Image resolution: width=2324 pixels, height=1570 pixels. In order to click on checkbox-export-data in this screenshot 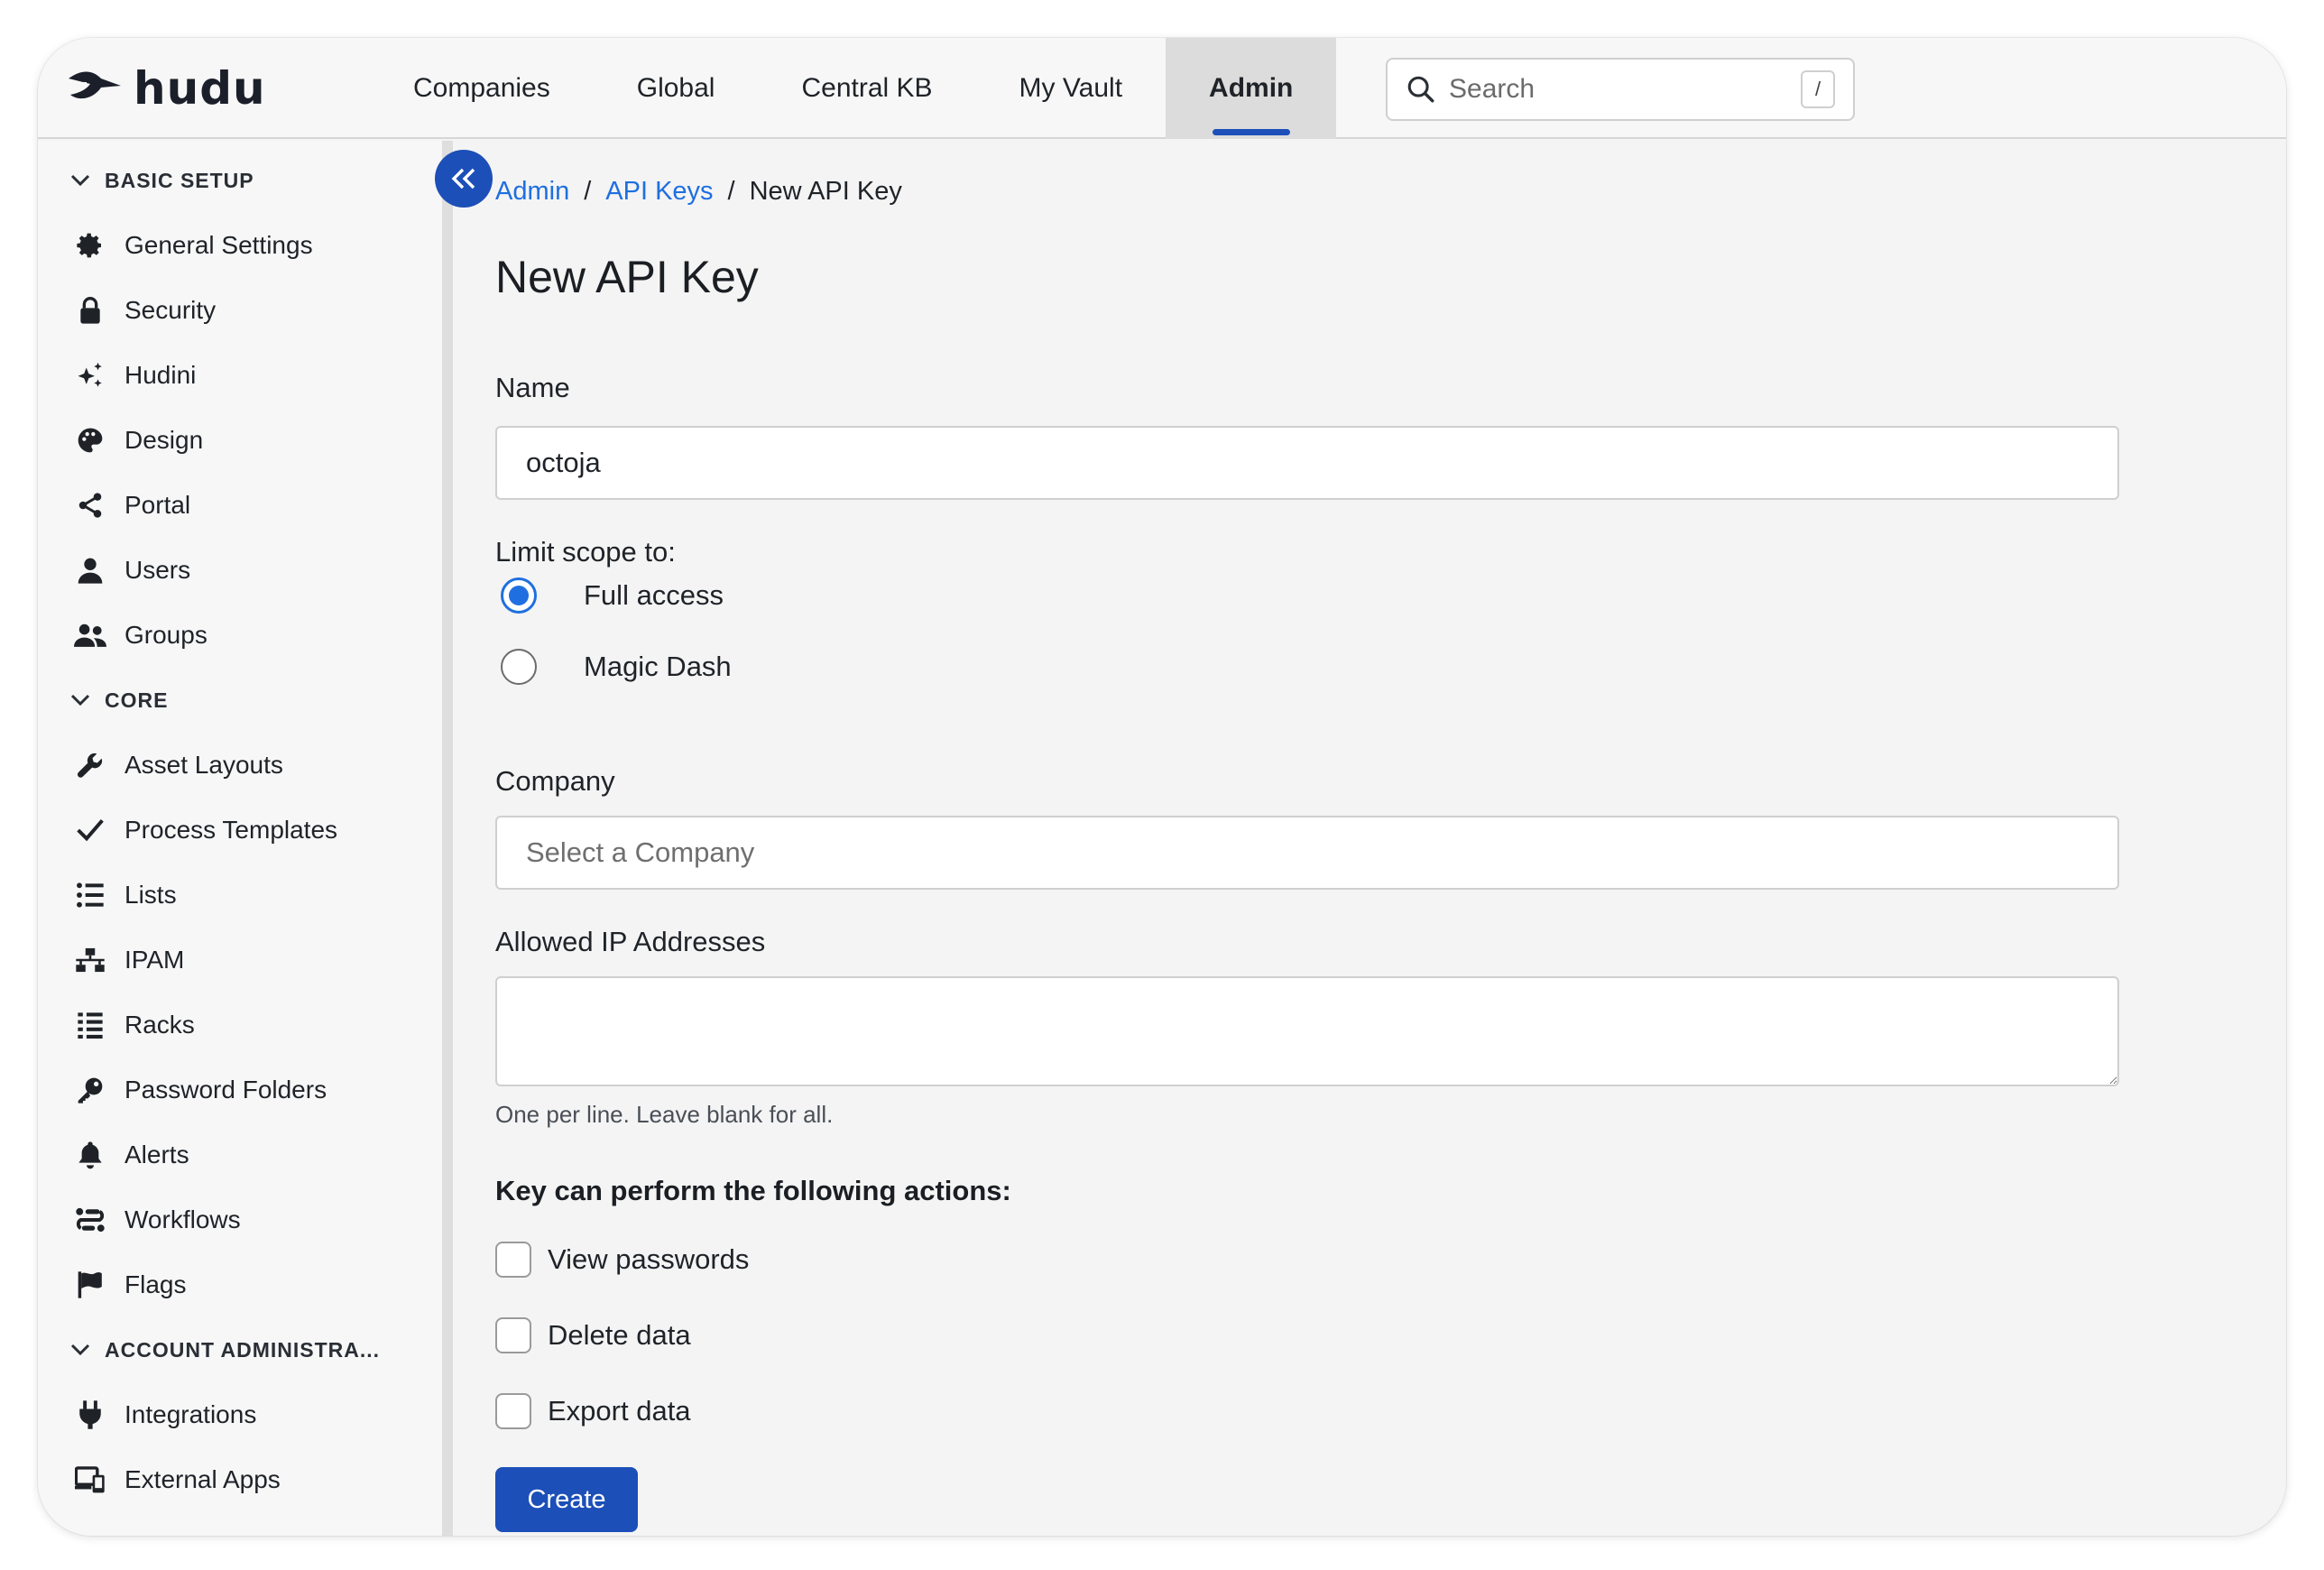, I will do `click(513, 1411)`.